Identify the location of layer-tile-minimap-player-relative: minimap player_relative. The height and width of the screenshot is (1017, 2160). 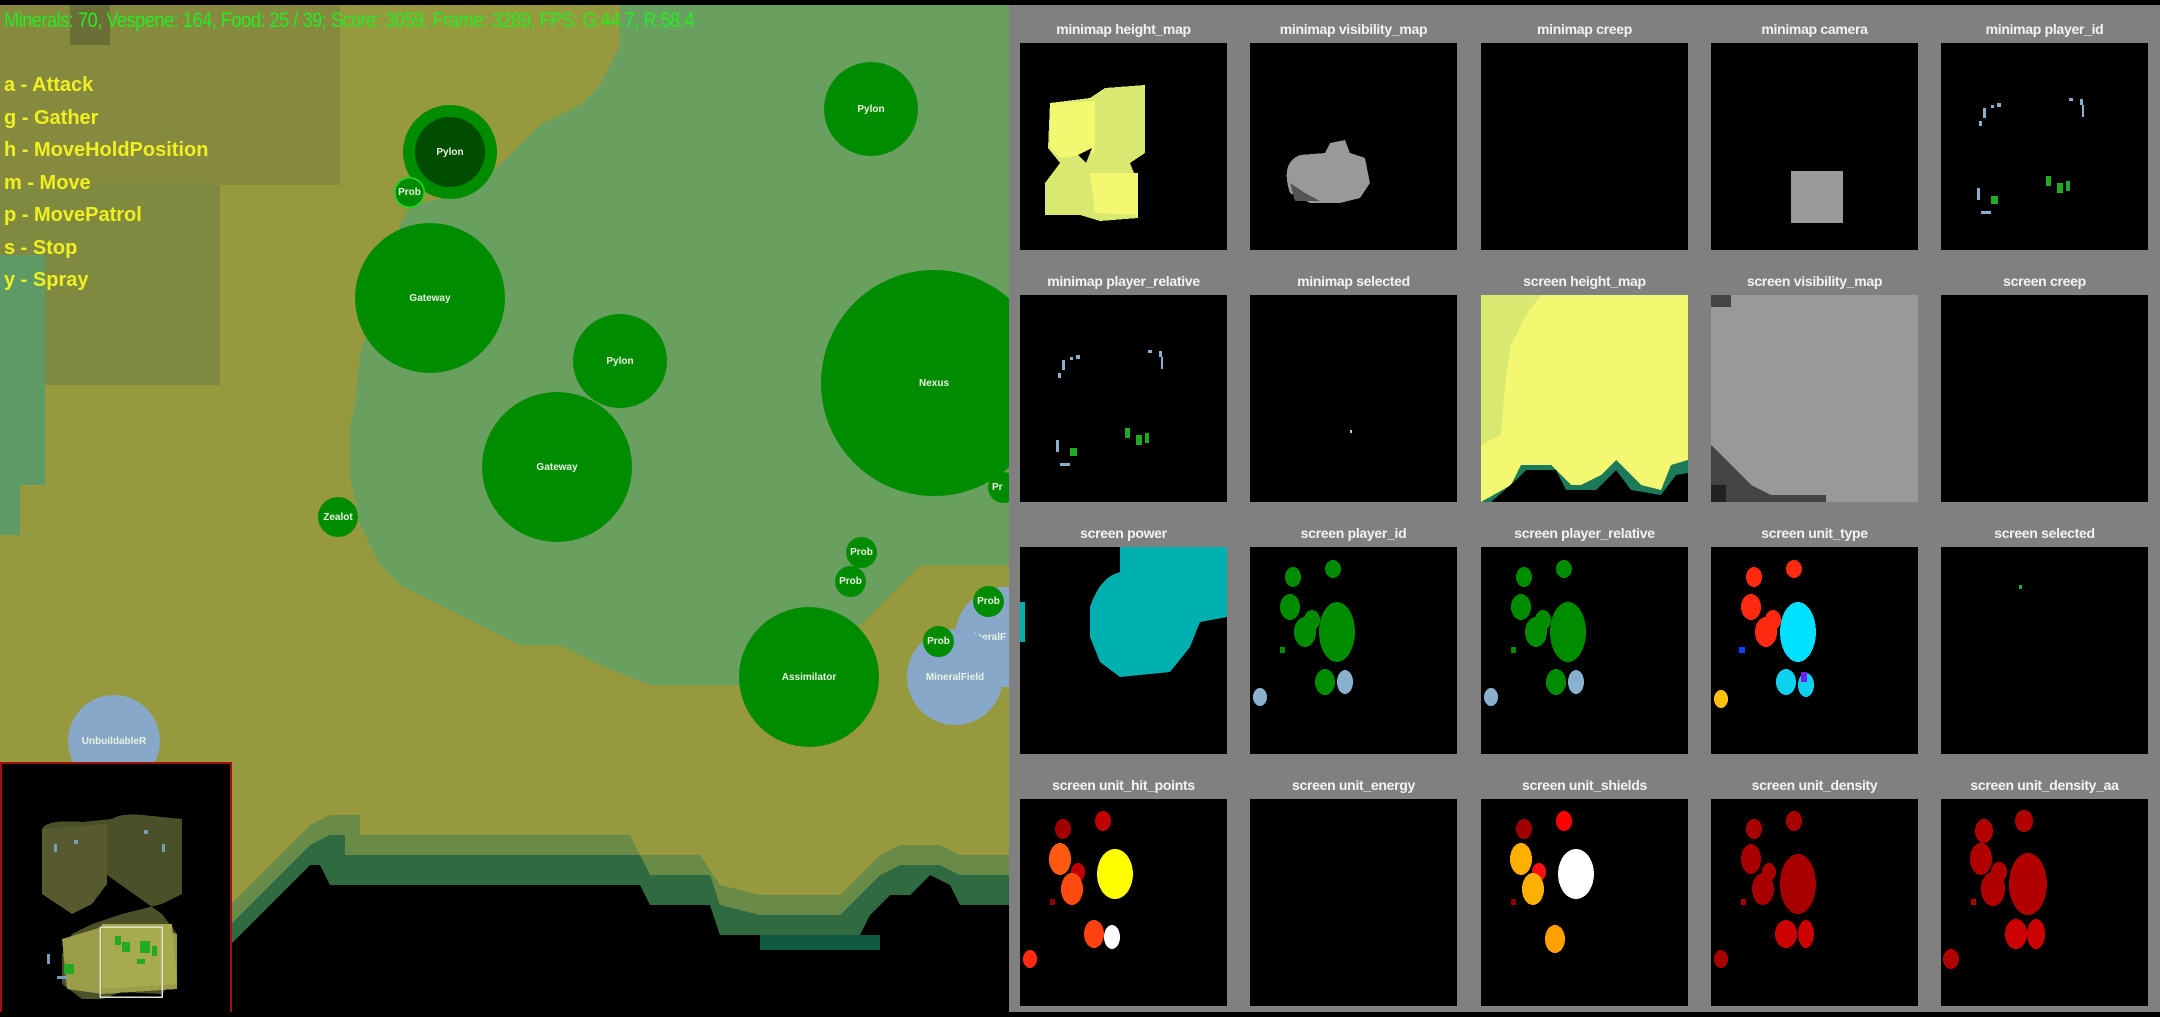
(1123, 384).